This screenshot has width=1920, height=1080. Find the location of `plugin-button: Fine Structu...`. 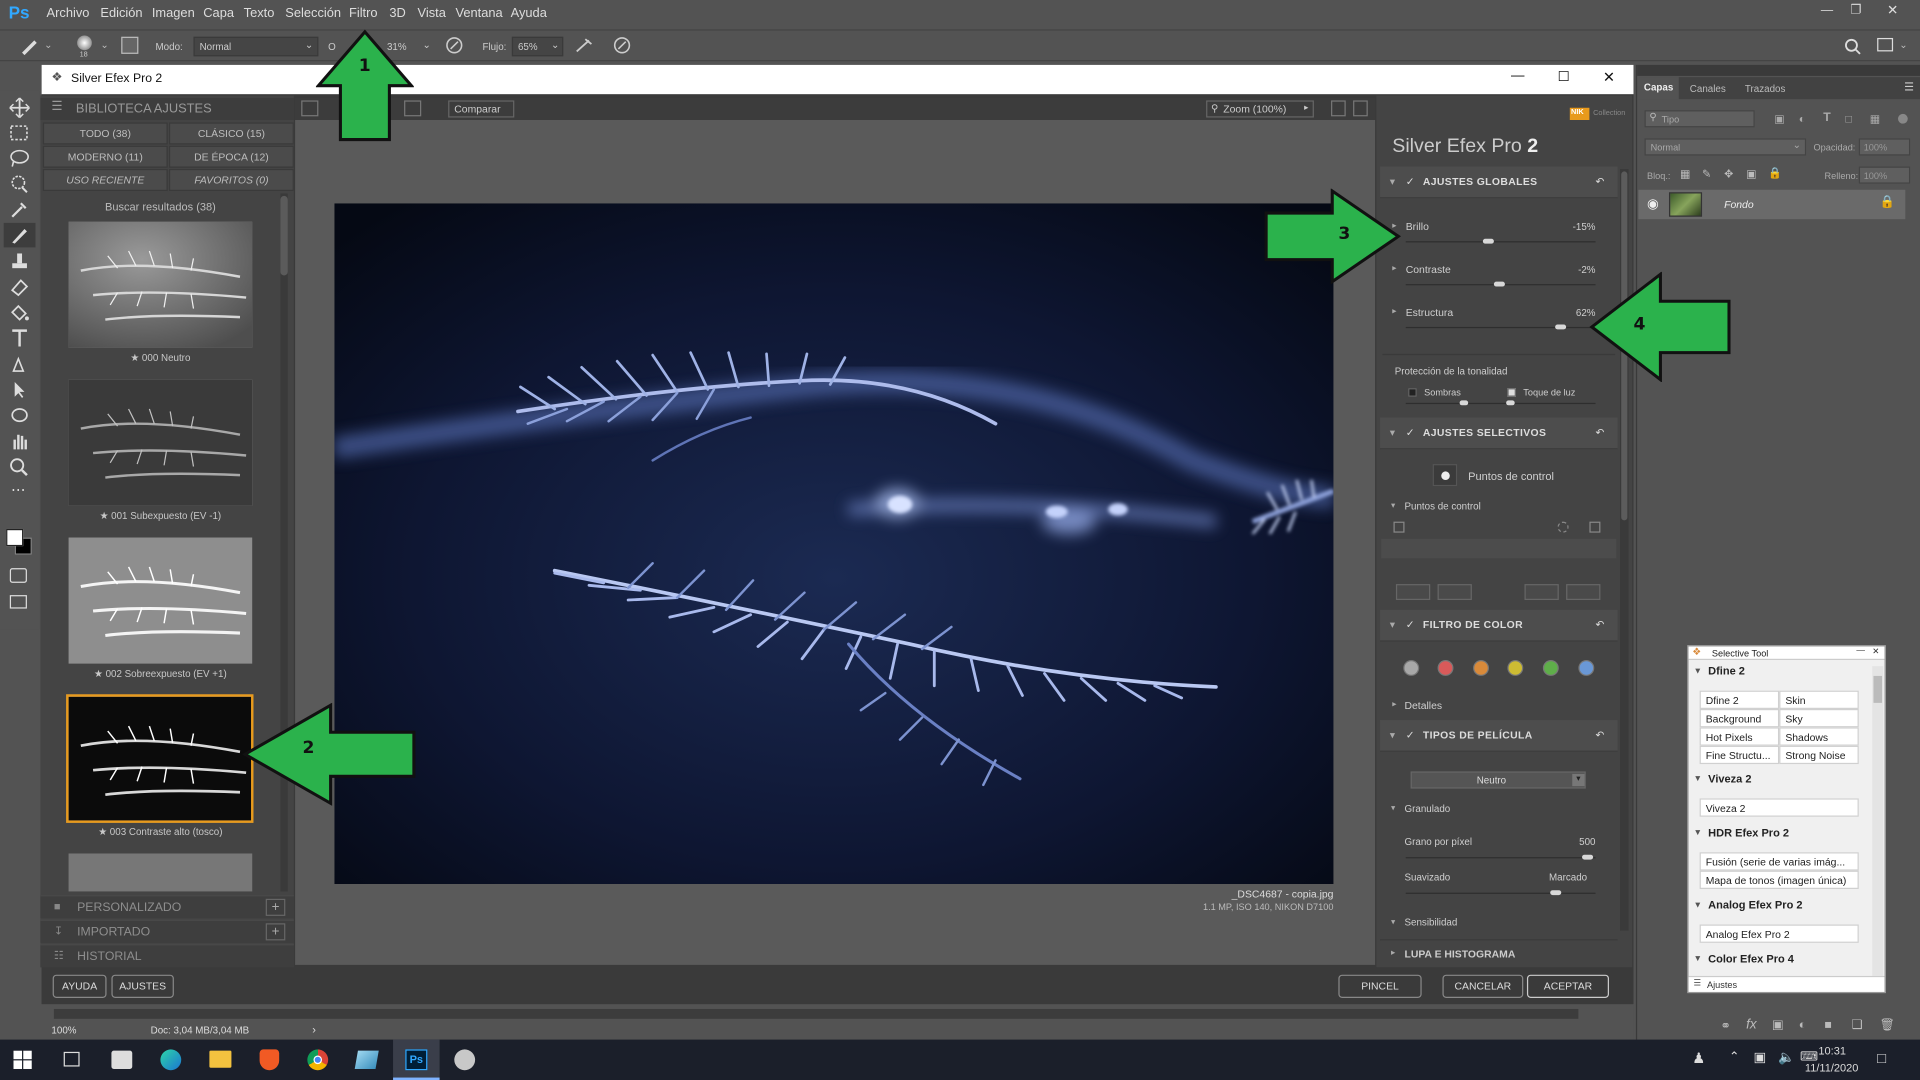

plugin-button: Fine Structu... is located at coordinates (1739, 755).